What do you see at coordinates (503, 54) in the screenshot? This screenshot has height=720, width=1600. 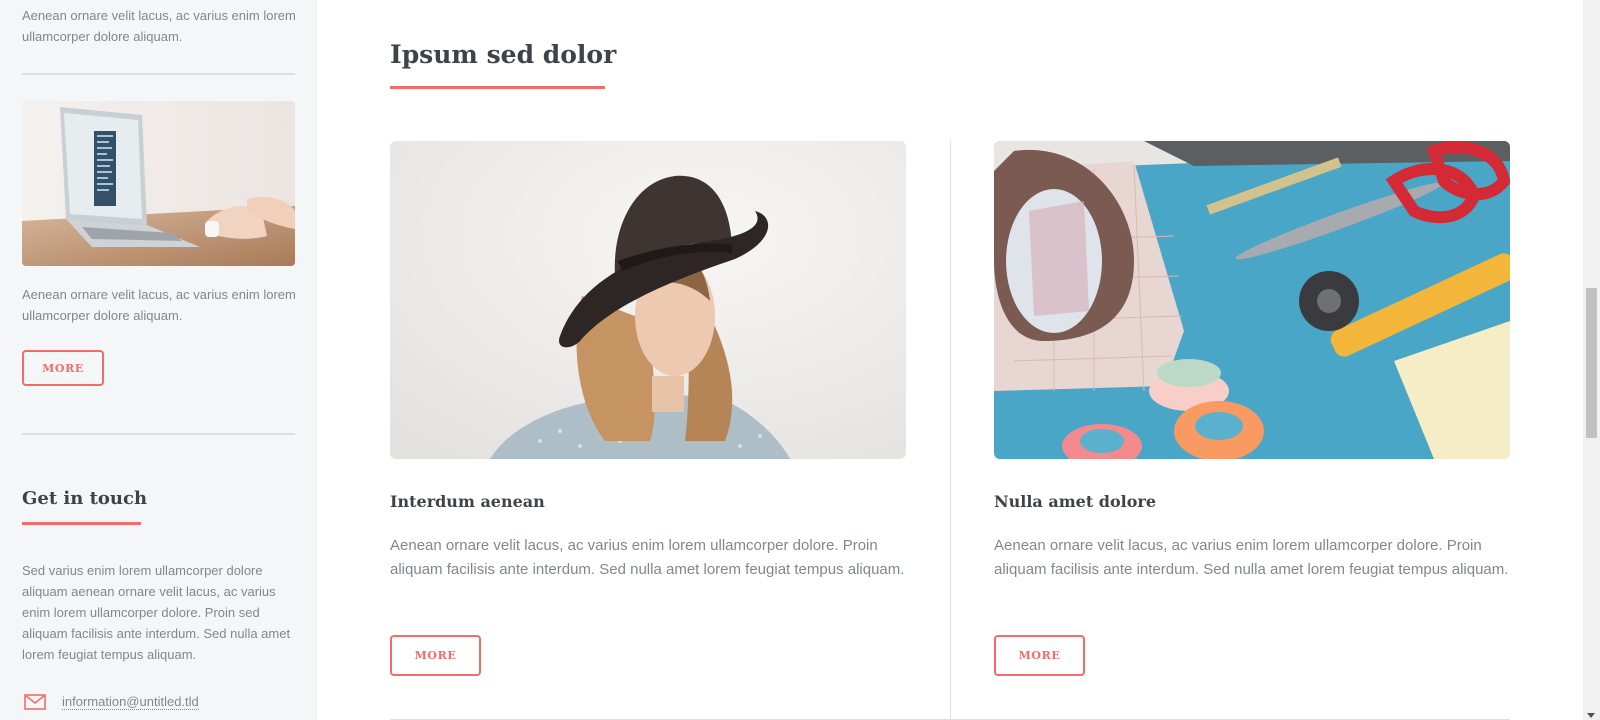 I see `section-title: Ipsum sed dolor` at bounding box center [503, 54].